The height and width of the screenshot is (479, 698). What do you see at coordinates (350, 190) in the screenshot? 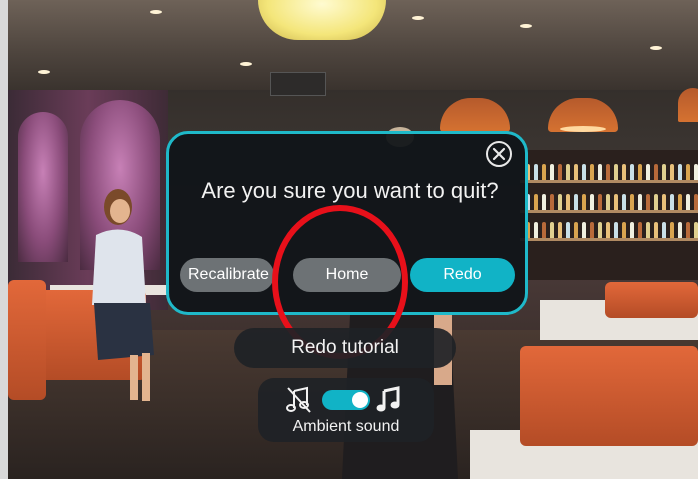
I see `dialog-title: Are you sure you want to quit?` at bounding box center [350, 190].